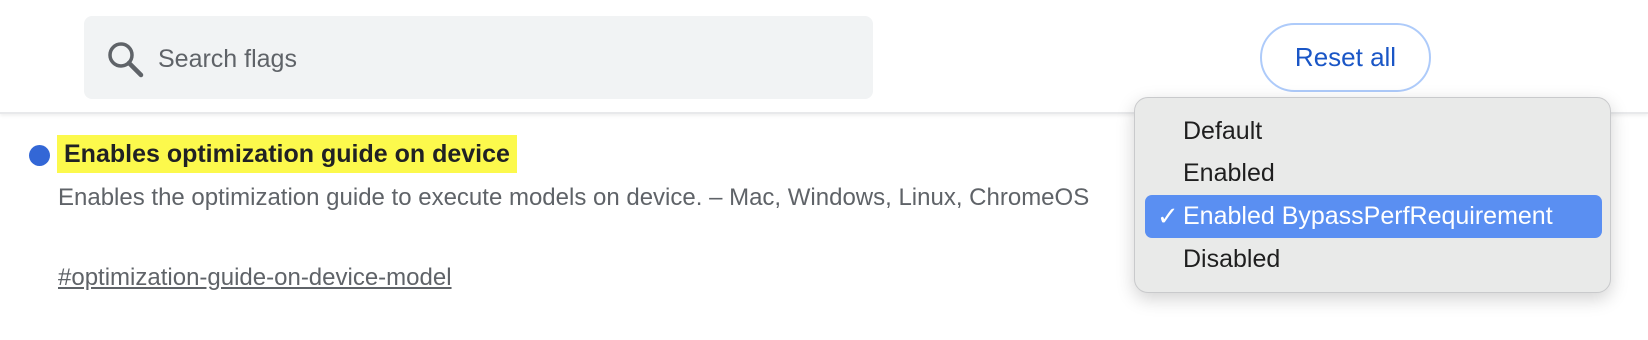 This screenshot has width=1648, height=340. Describe the element at coordinates (126, 60) in the screenshot. I see `search-icon` at that location.